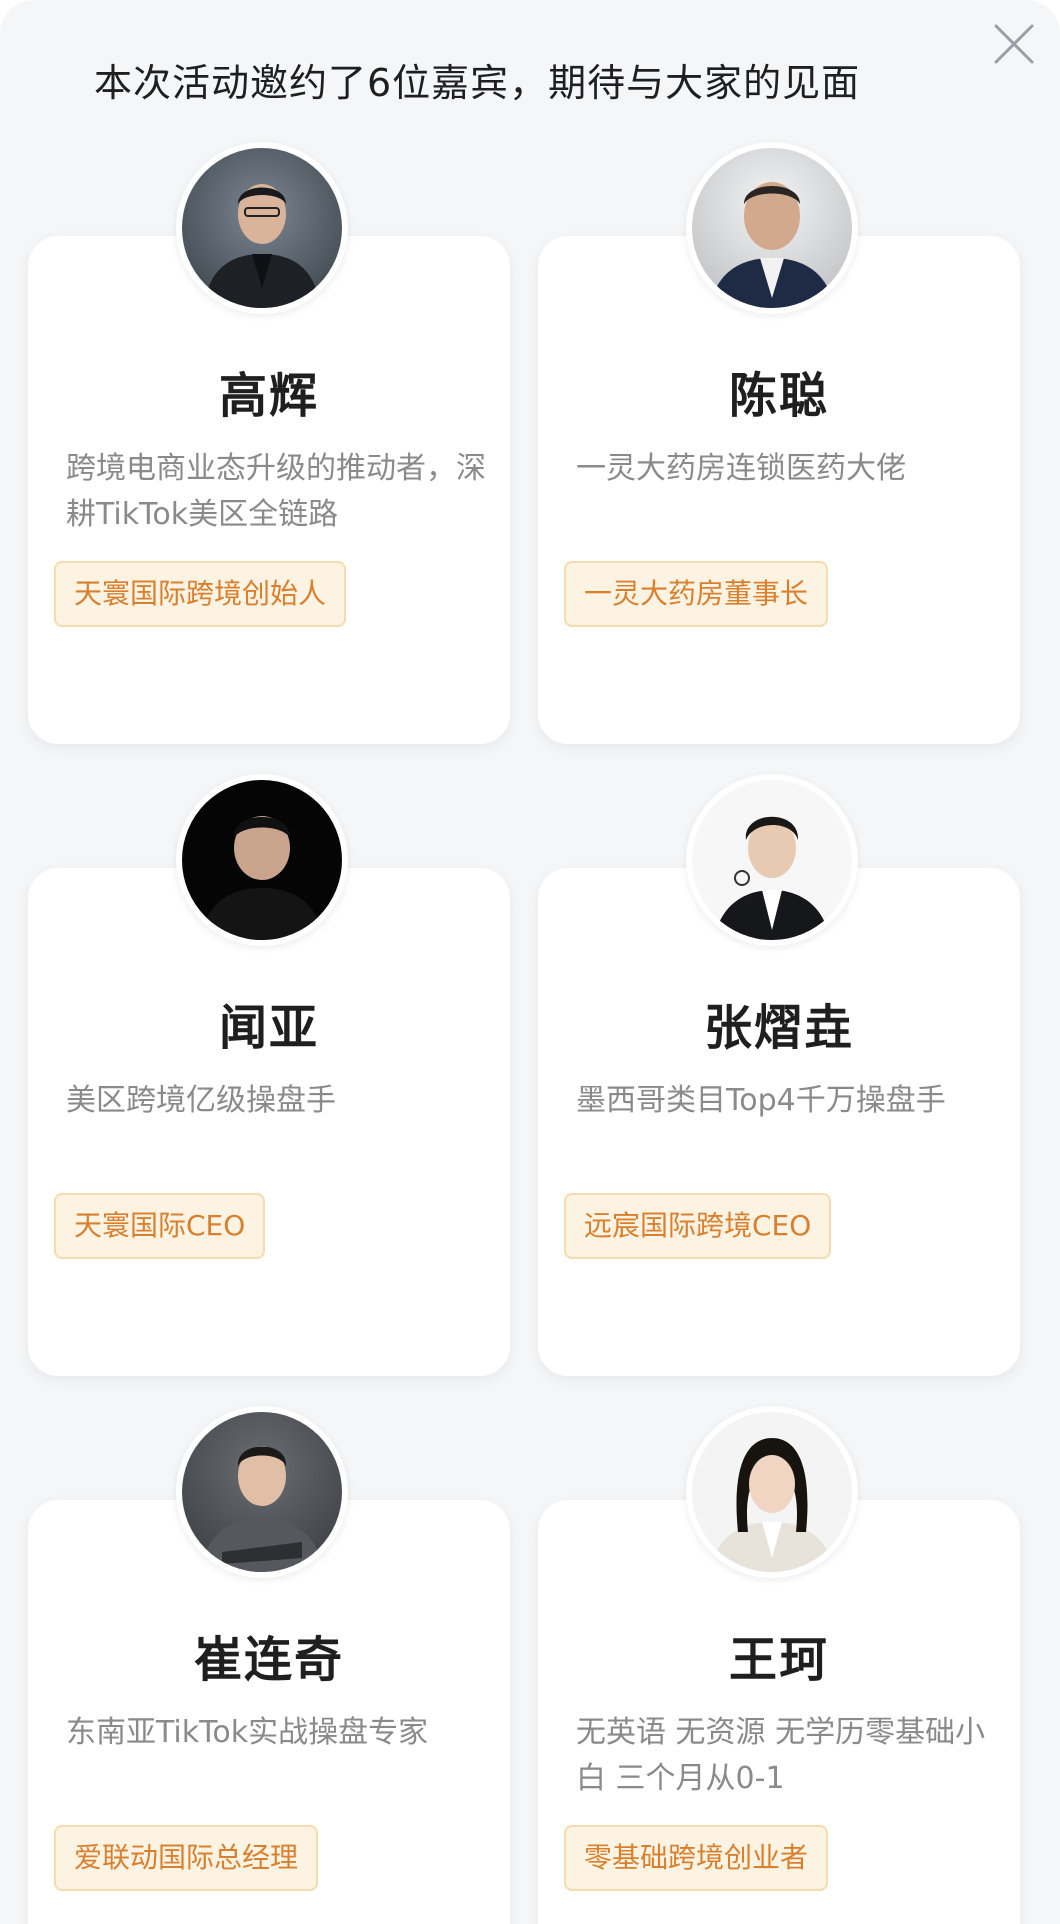 This screenshot has height=1924, width=1060. What do you see at coordinates (696, 1858) in the screenshot?
I see `guest-title-tag: 零基础跨境创业者` at bounding box center [696, 1858].